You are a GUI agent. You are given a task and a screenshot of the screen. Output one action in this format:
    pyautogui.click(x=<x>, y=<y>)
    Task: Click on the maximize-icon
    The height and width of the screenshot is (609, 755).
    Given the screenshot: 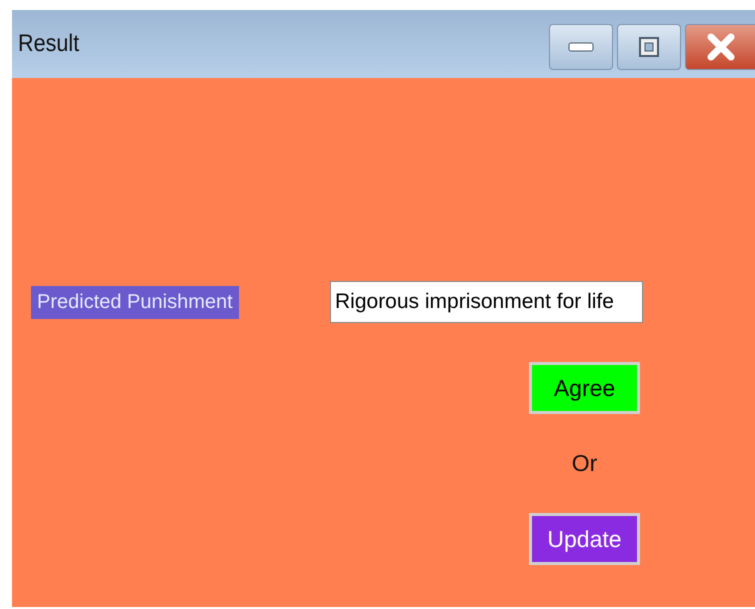 What is the action you would take?
    pyautogui.click(x=649, y=47)
    